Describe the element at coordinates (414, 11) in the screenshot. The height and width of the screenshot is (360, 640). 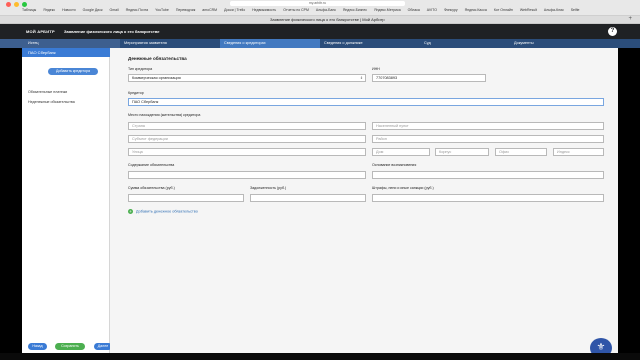
I see `bookmark-item: Облака` at that location.